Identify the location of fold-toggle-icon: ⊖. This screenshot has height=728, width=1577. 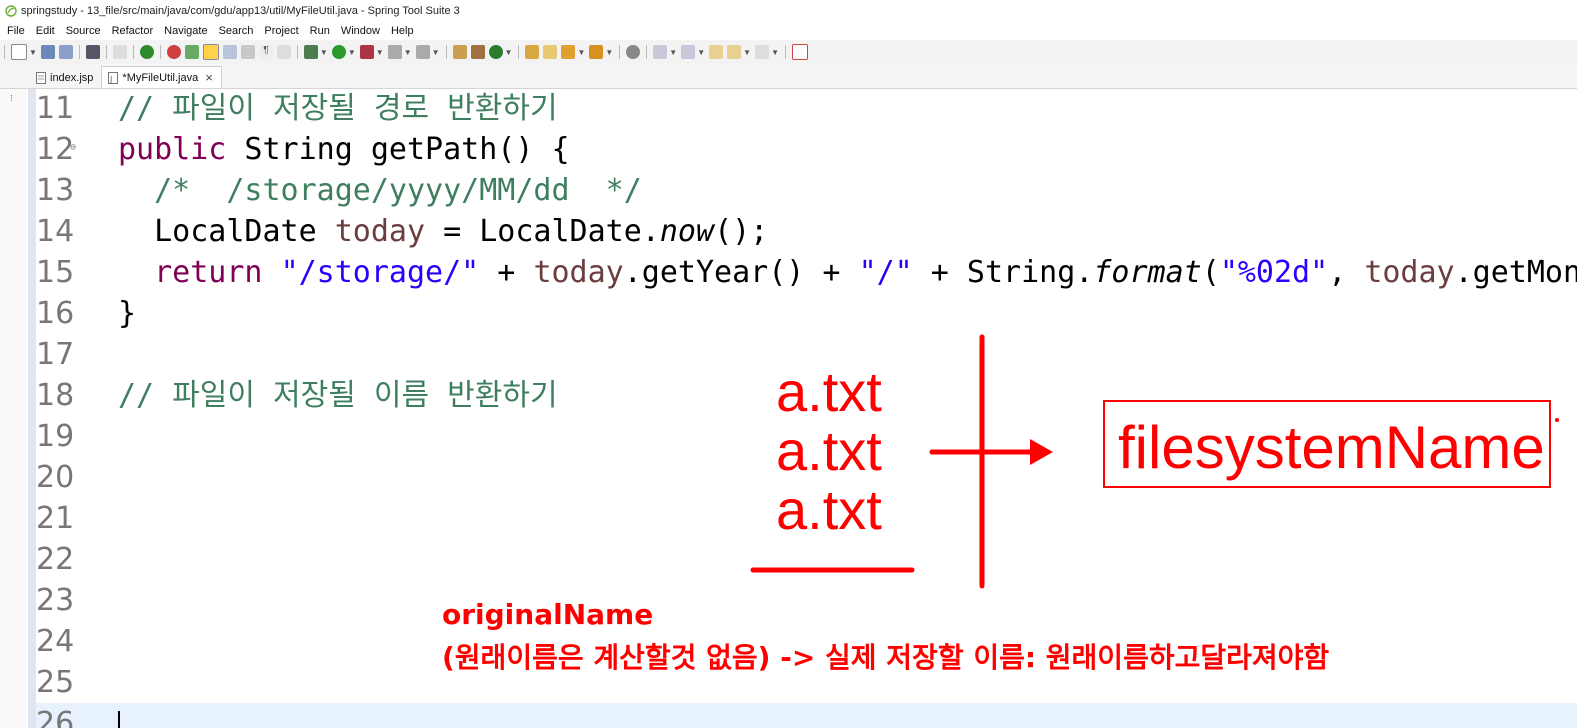
(73, 147).